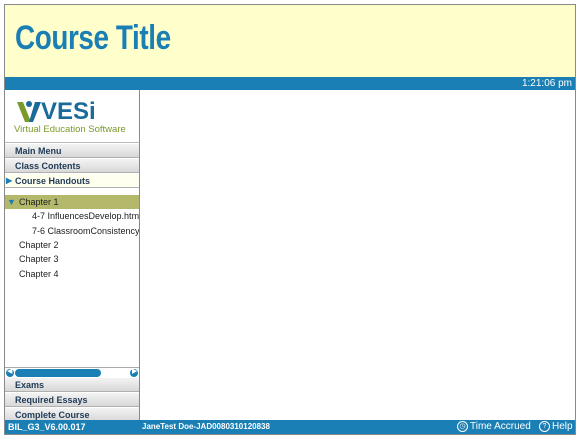  What do you see at coordinates (72, 166) in the screenshot?
I see `class-contents-button: Class Contents` at bounding box center [72, 166].